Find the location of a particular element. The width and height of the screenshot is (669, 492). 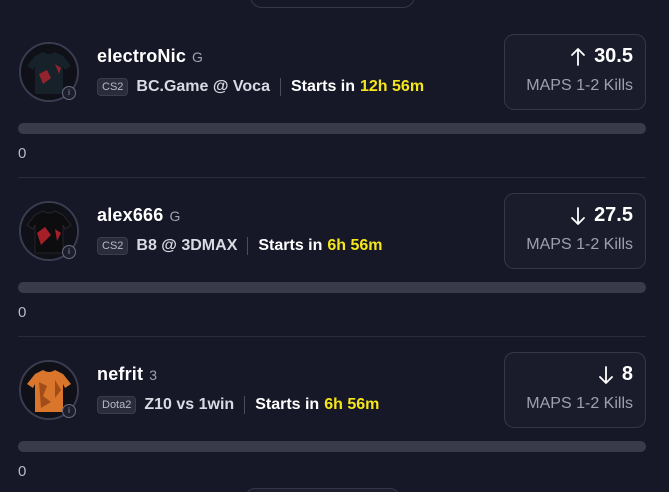

line-box: 27.5 MAPS 1-2 Kills is located at coordinates (575, 231).